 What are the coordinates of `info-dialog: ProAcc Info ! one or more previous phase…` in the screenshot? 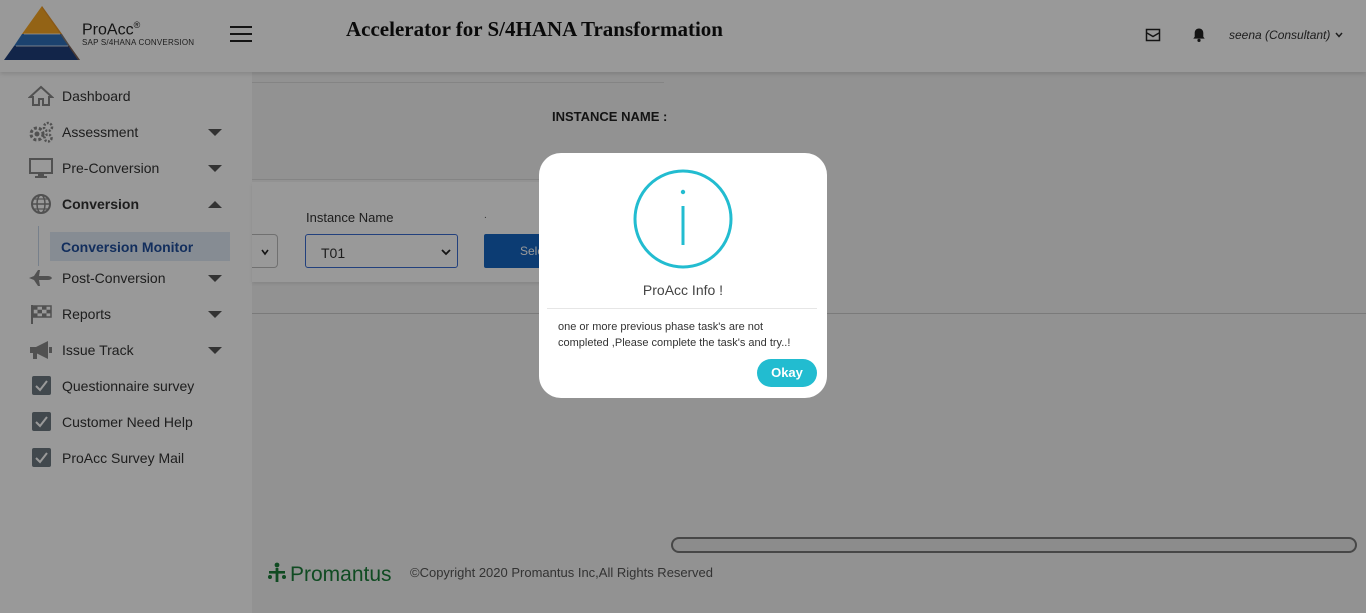 It's located at (683, 275).